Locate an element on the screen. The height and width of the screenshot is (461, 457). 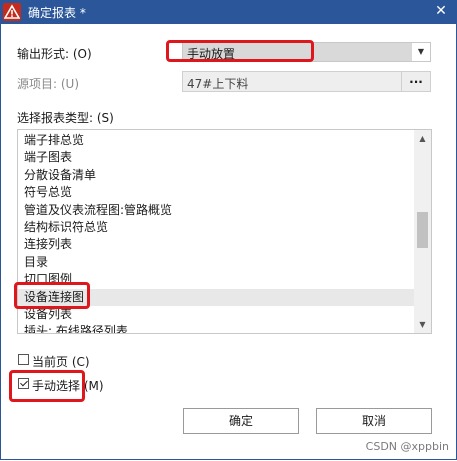
ok-button: 确定 is located at coordinates (241, 421).